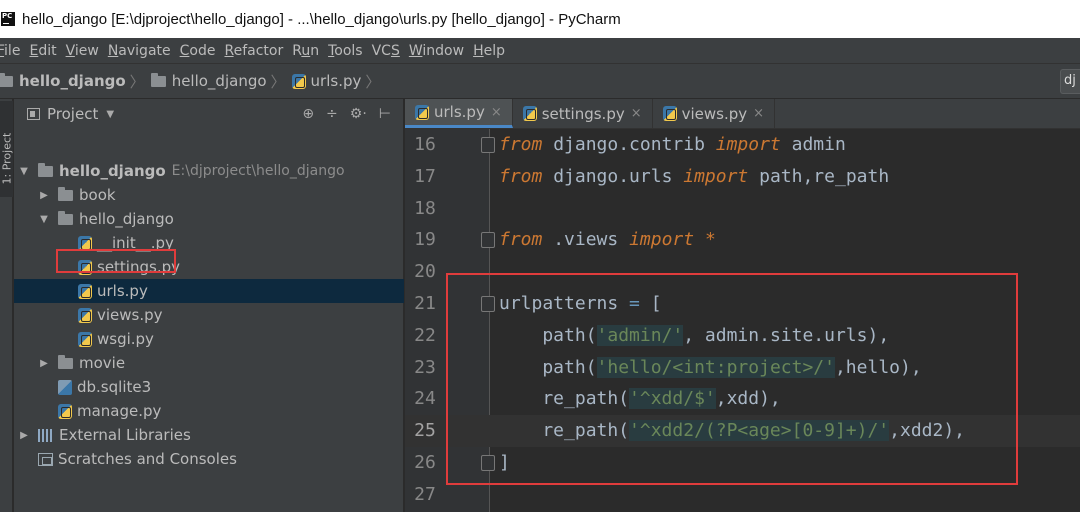  I want to click on code-token: admin, so click(813, 144).